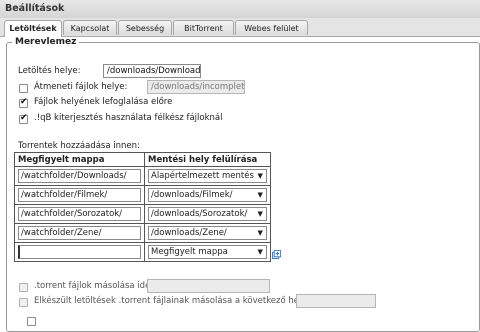  Describe the element at coordinates (145, 27) in the screenshot. I see `tab-speed: Sebesség` at that location.